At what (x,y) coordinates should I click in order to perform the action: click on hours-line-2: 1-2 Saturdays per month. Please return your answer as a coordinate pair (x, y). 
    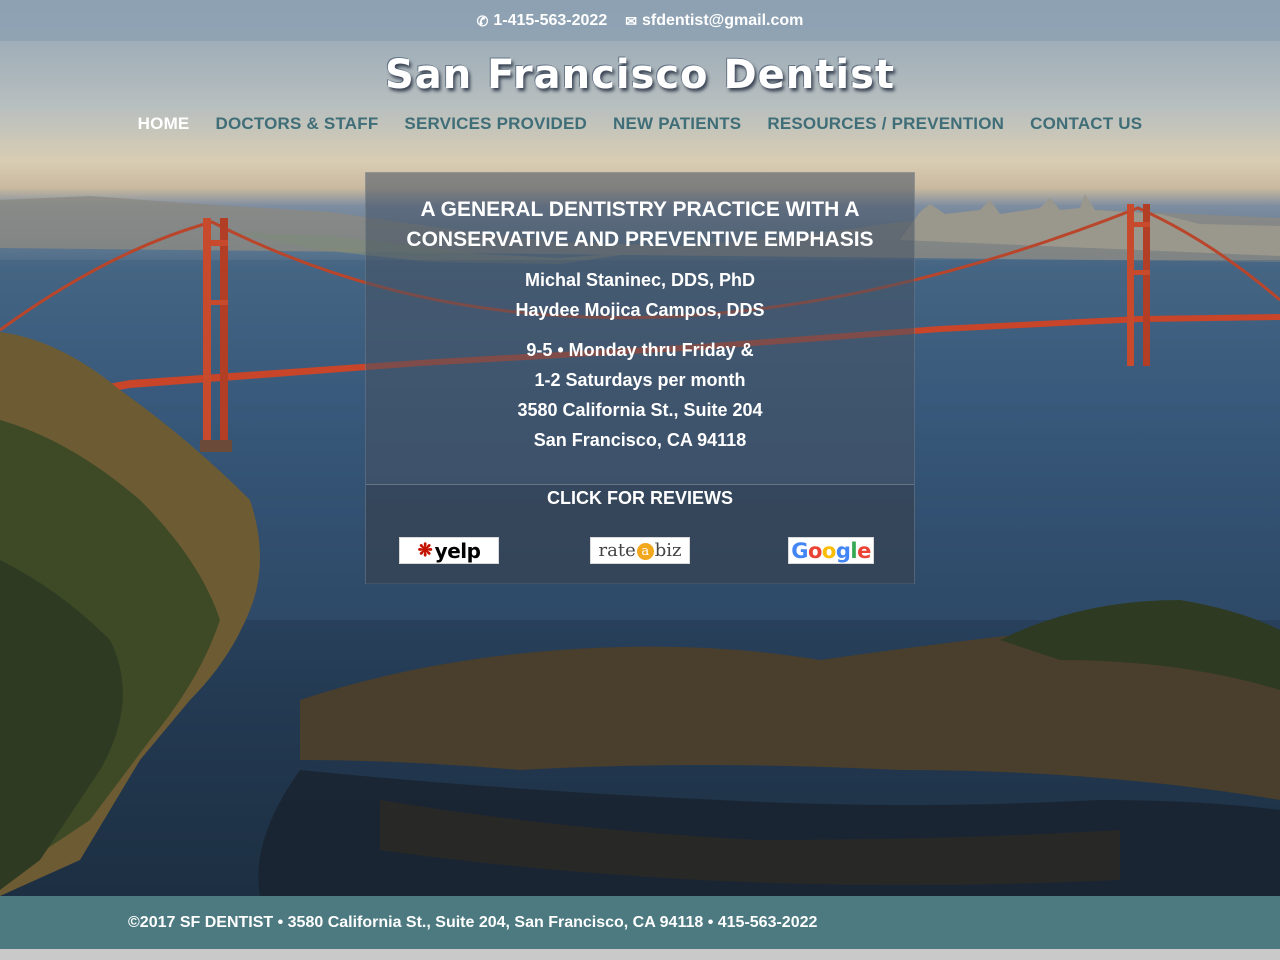
    Looking at the image, I should click on (640, 380).